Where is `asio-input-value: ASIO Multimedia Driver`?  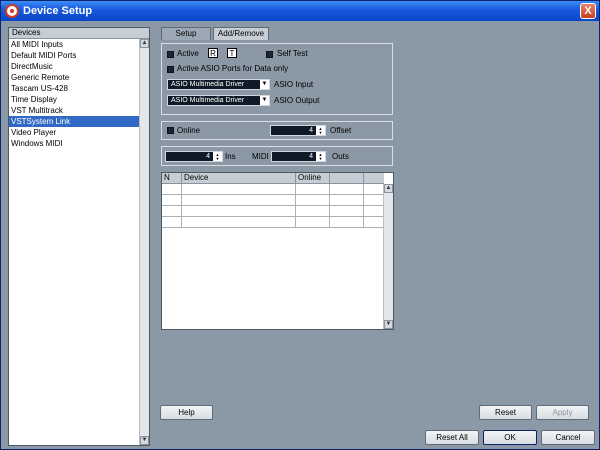
asio-input-value: ASIO Multimedia Driver is located at coordinates (208, 84).